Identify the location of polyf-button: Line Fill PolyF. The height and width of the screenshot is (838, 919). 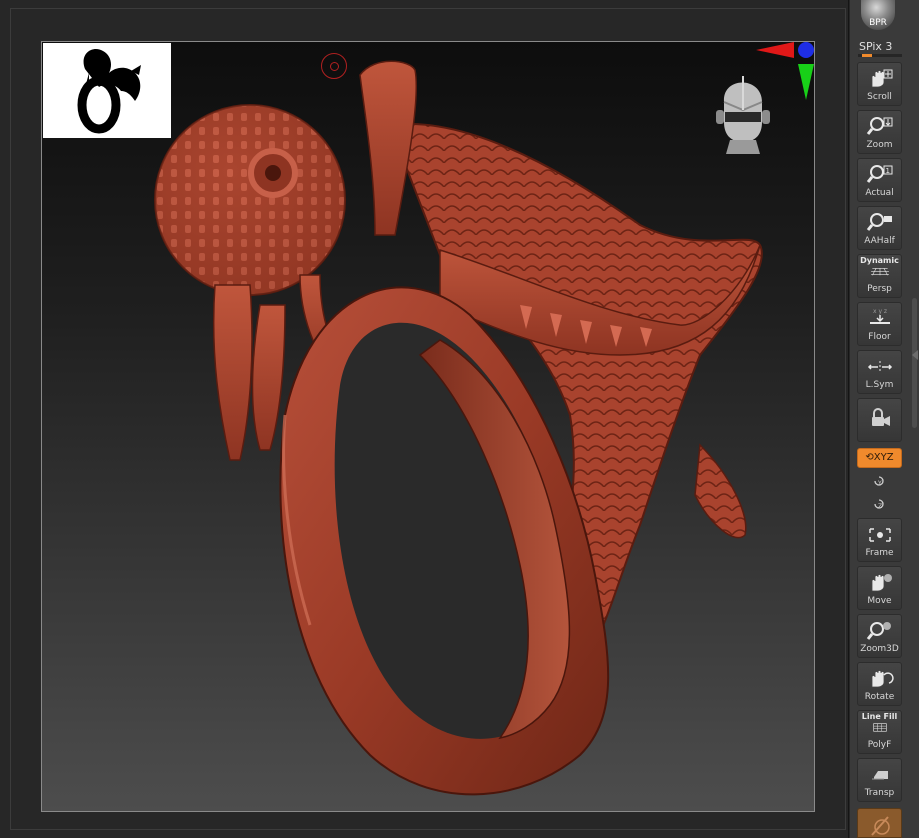
(879, 732).